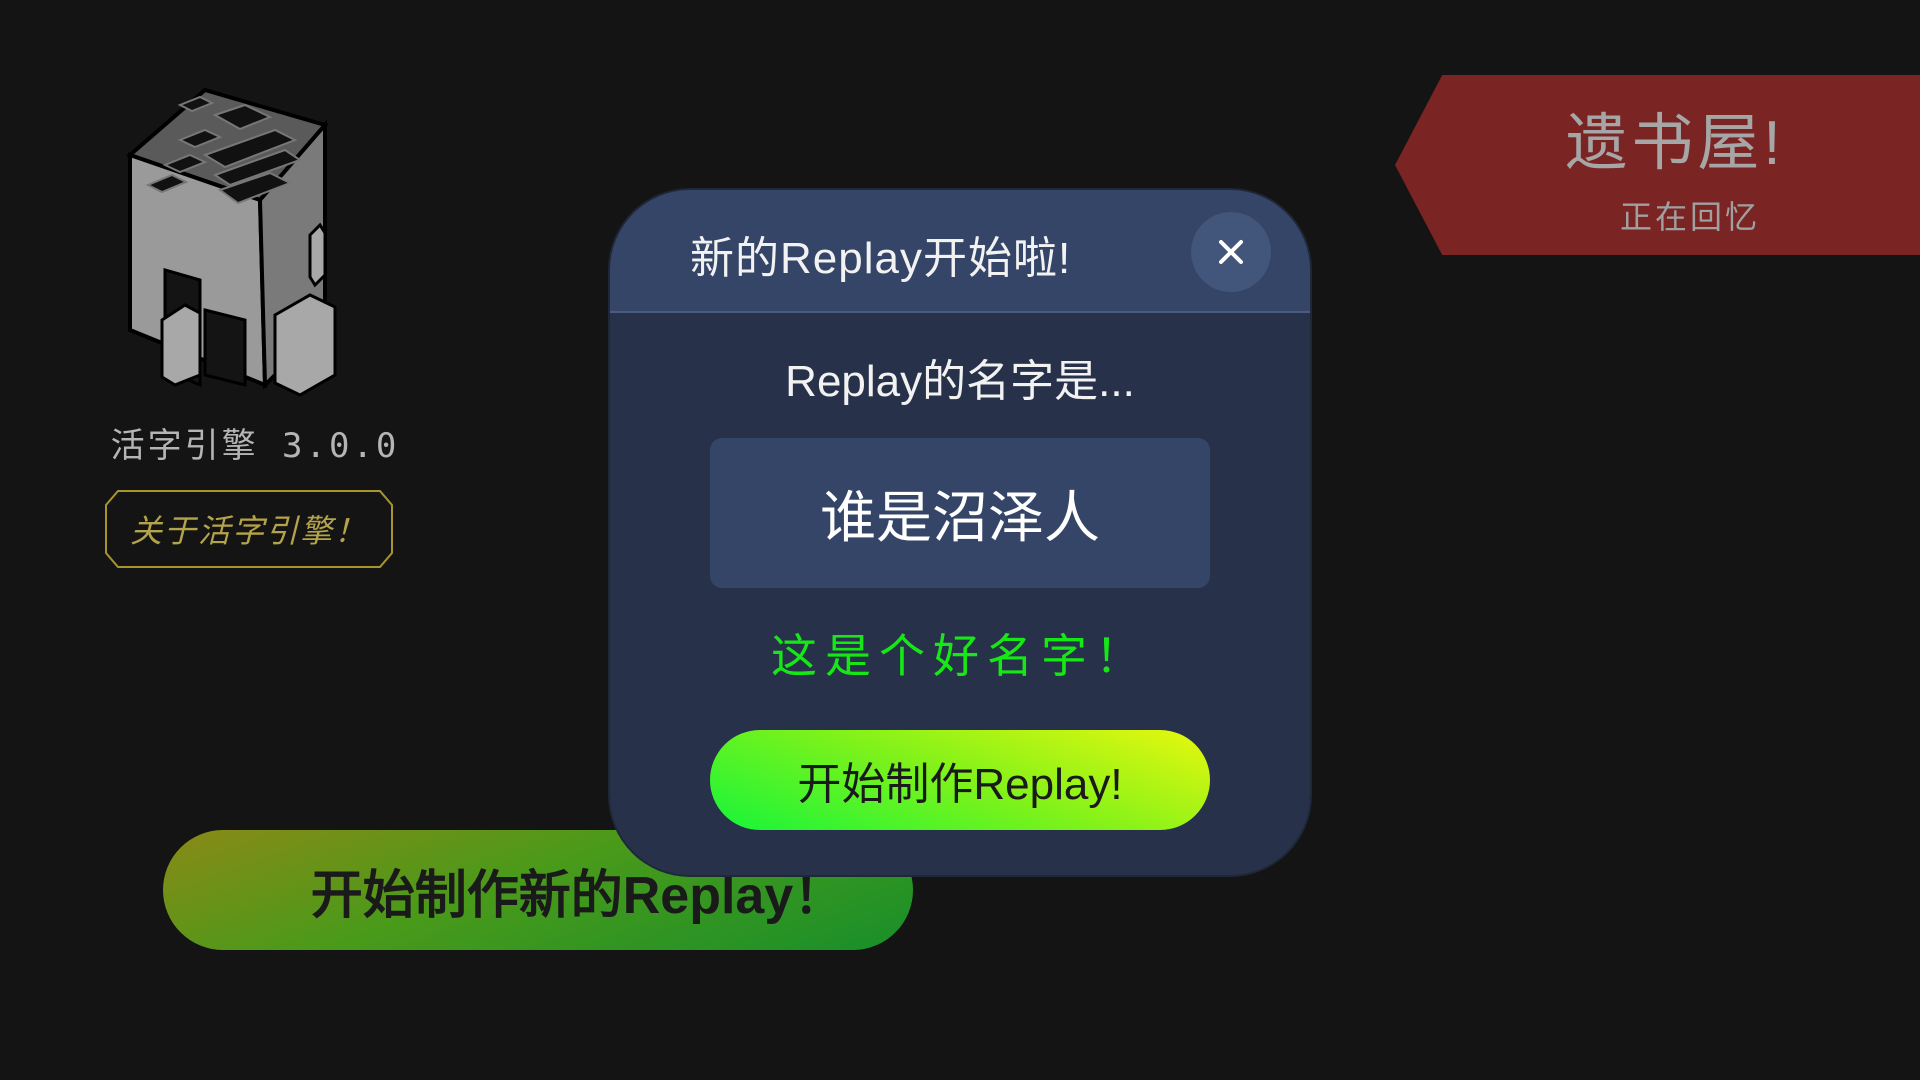  I want to click on banner-title: 遗书屋!, so click(1675, 143).